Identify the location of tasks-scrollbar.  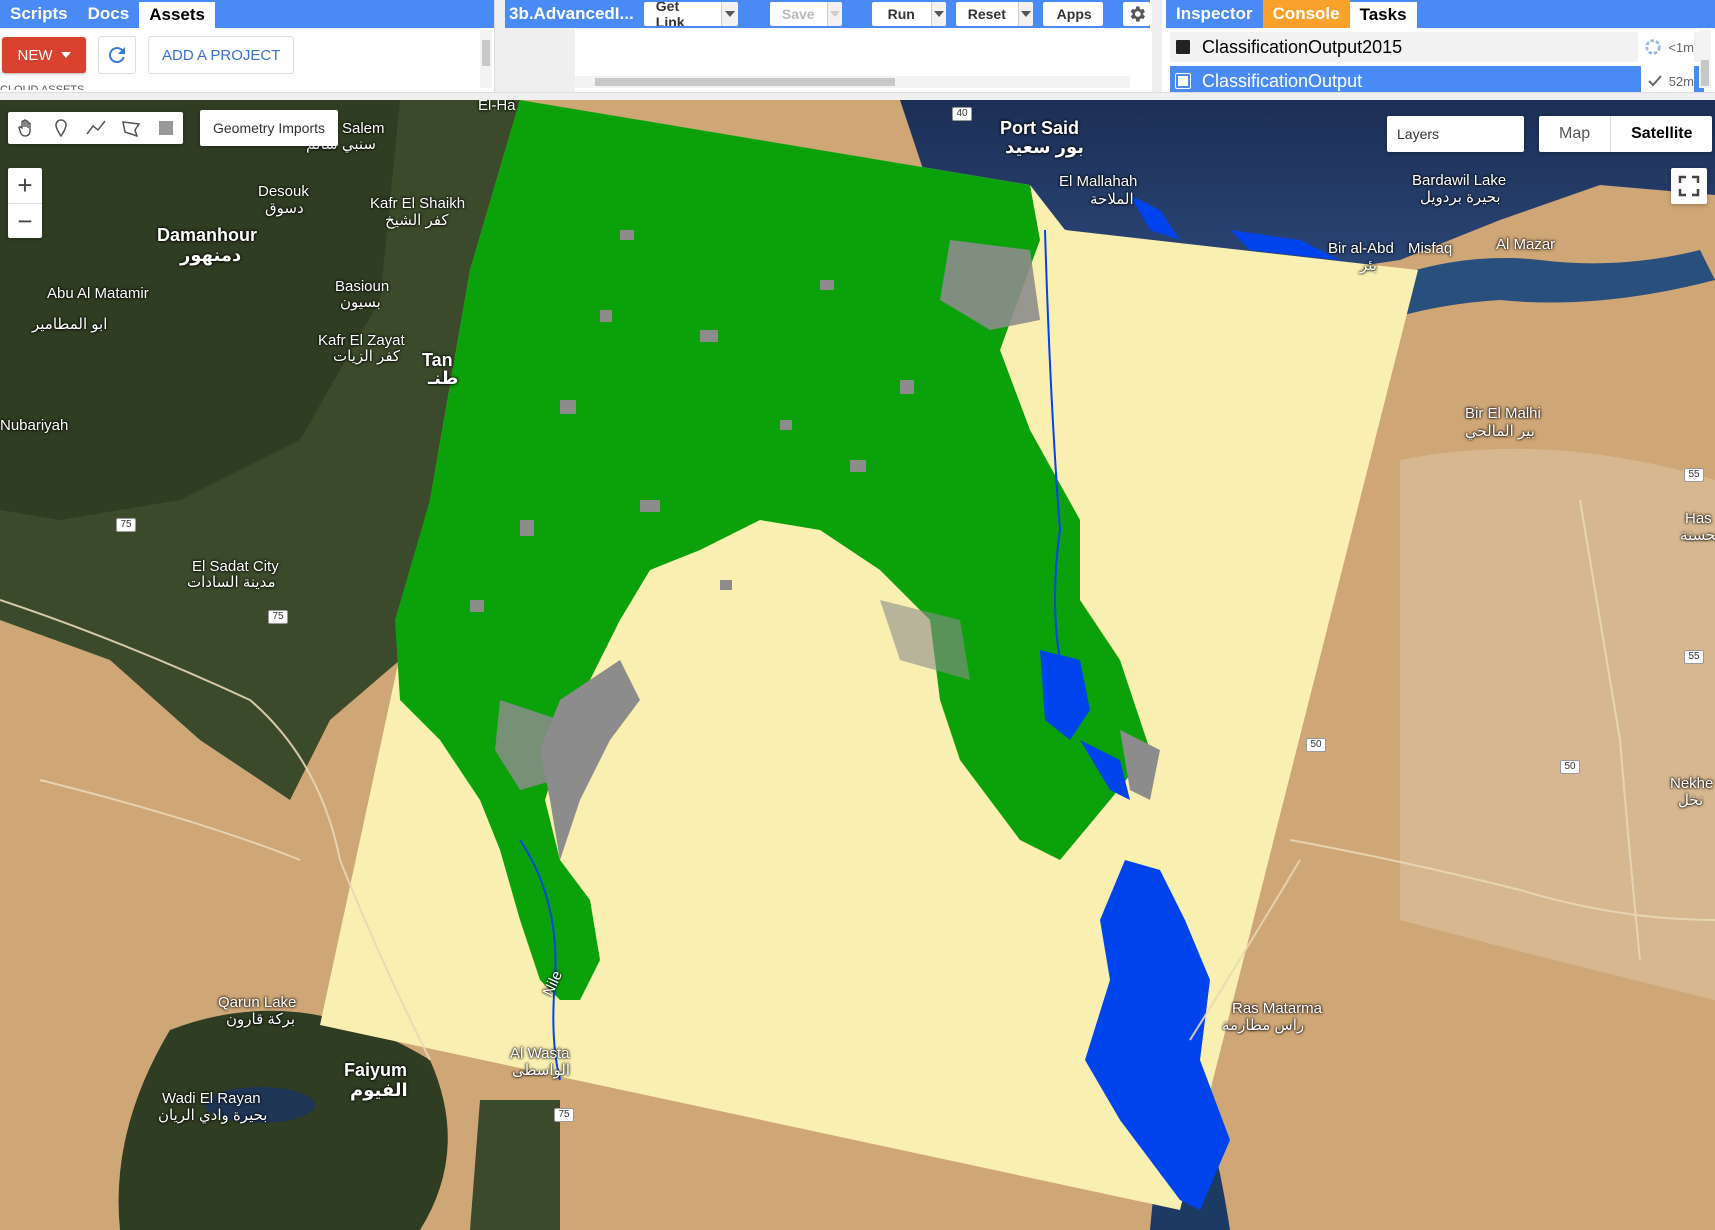
(1705, 59).